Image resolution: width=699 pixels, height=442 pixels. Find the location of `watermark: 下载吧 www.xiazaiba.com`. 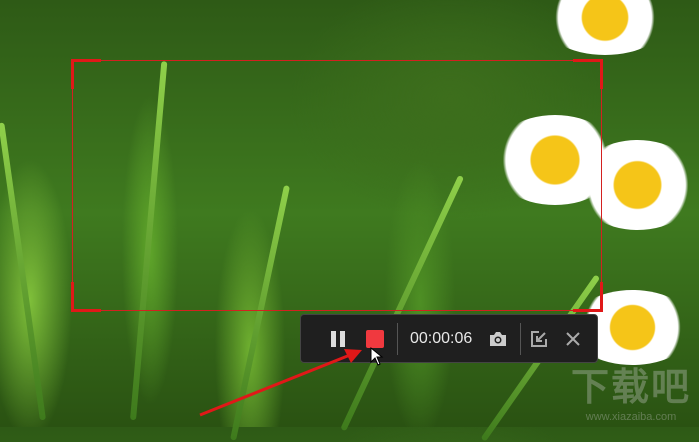

watermark: 下载吧 www.xiazaiba.com is located at coordinates (631, 389).